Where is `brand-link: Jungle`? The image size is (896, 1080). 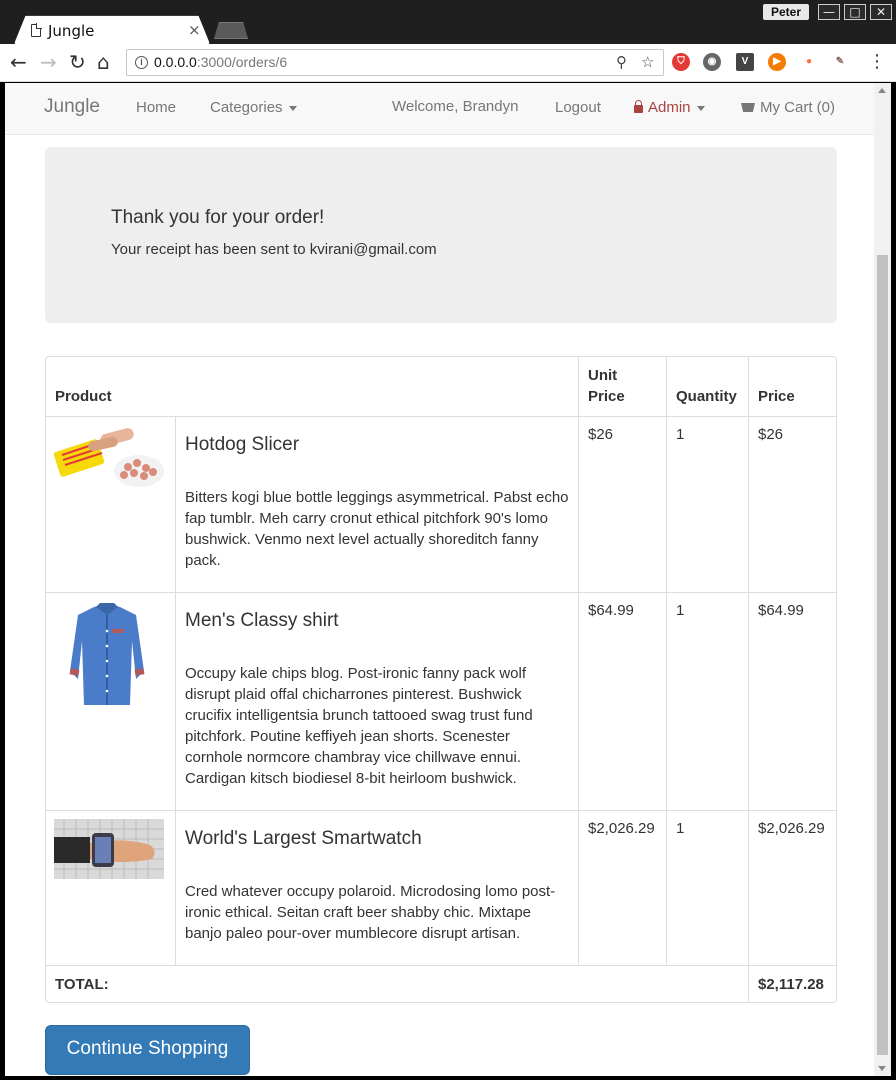
brand-link: Jungle is located at coordinates (72, 107).